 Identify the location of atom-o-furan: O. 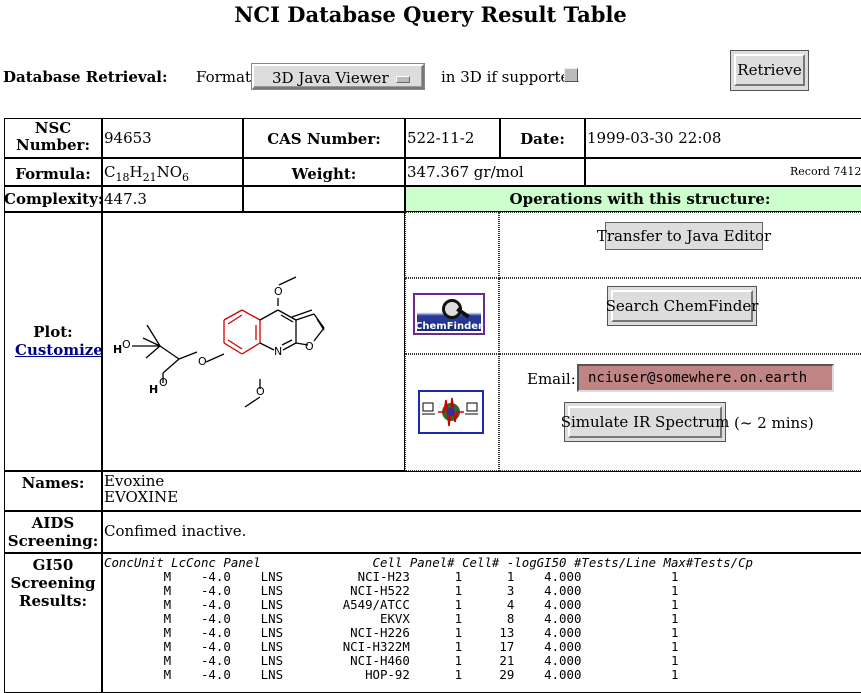
(309, 346).